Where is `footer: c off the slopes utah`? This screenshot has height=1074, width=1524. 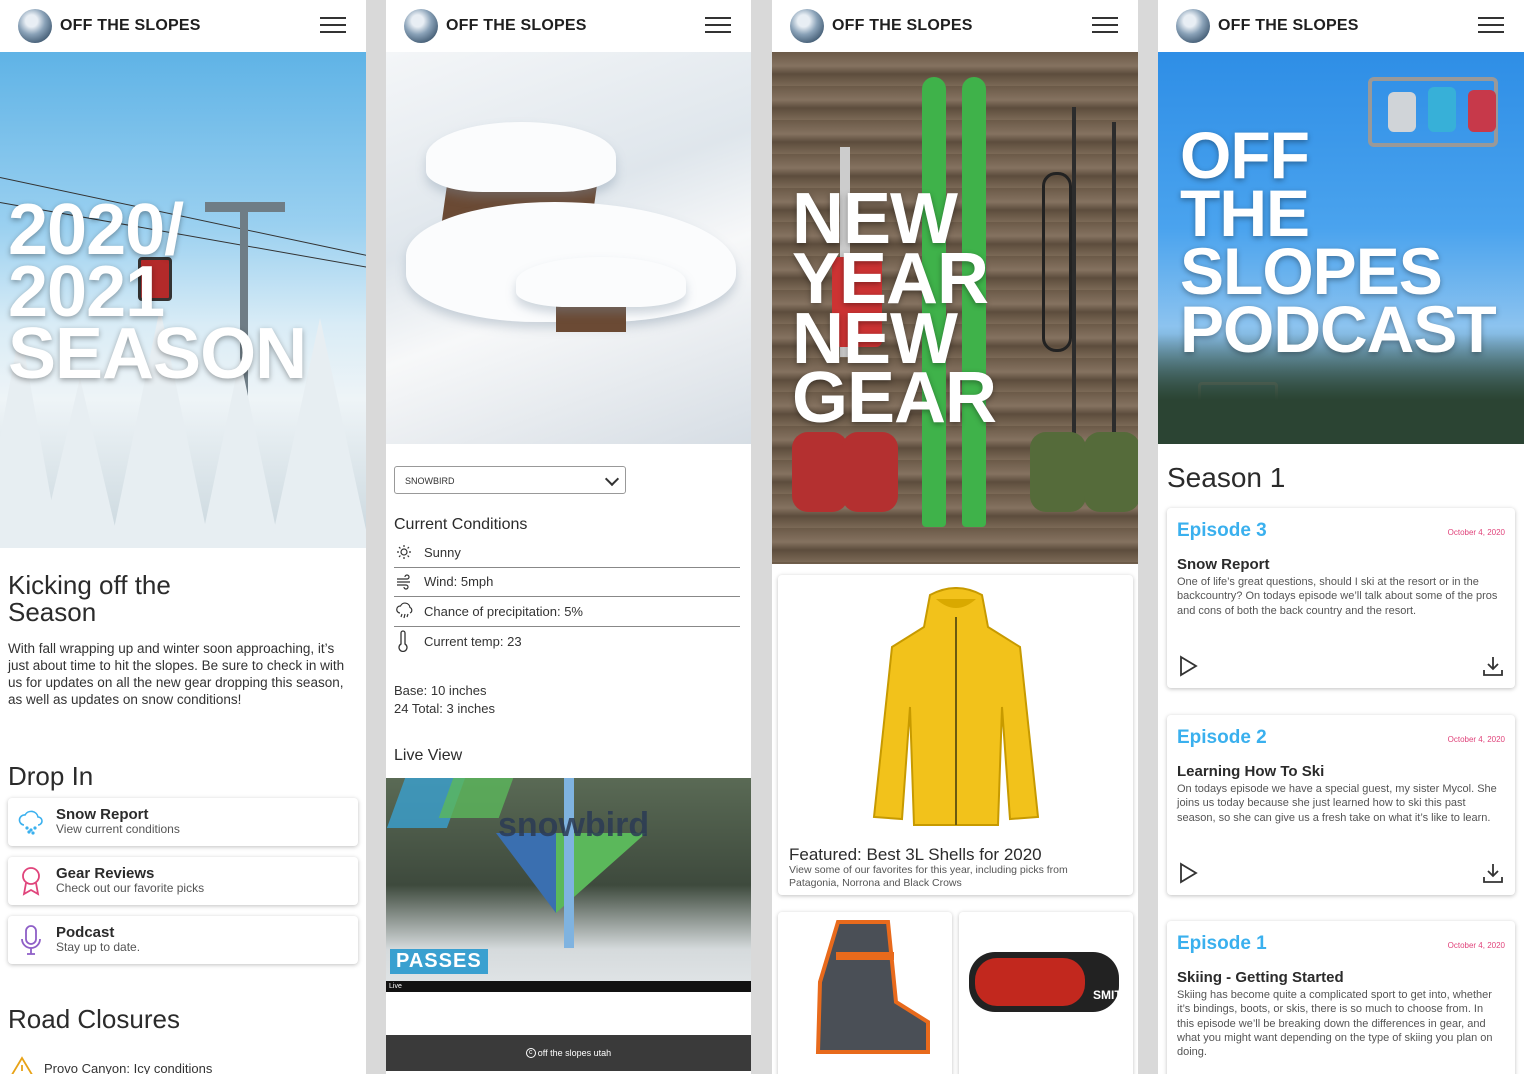 footer: c off the slopes utah is located at coordinates (568, 1053).